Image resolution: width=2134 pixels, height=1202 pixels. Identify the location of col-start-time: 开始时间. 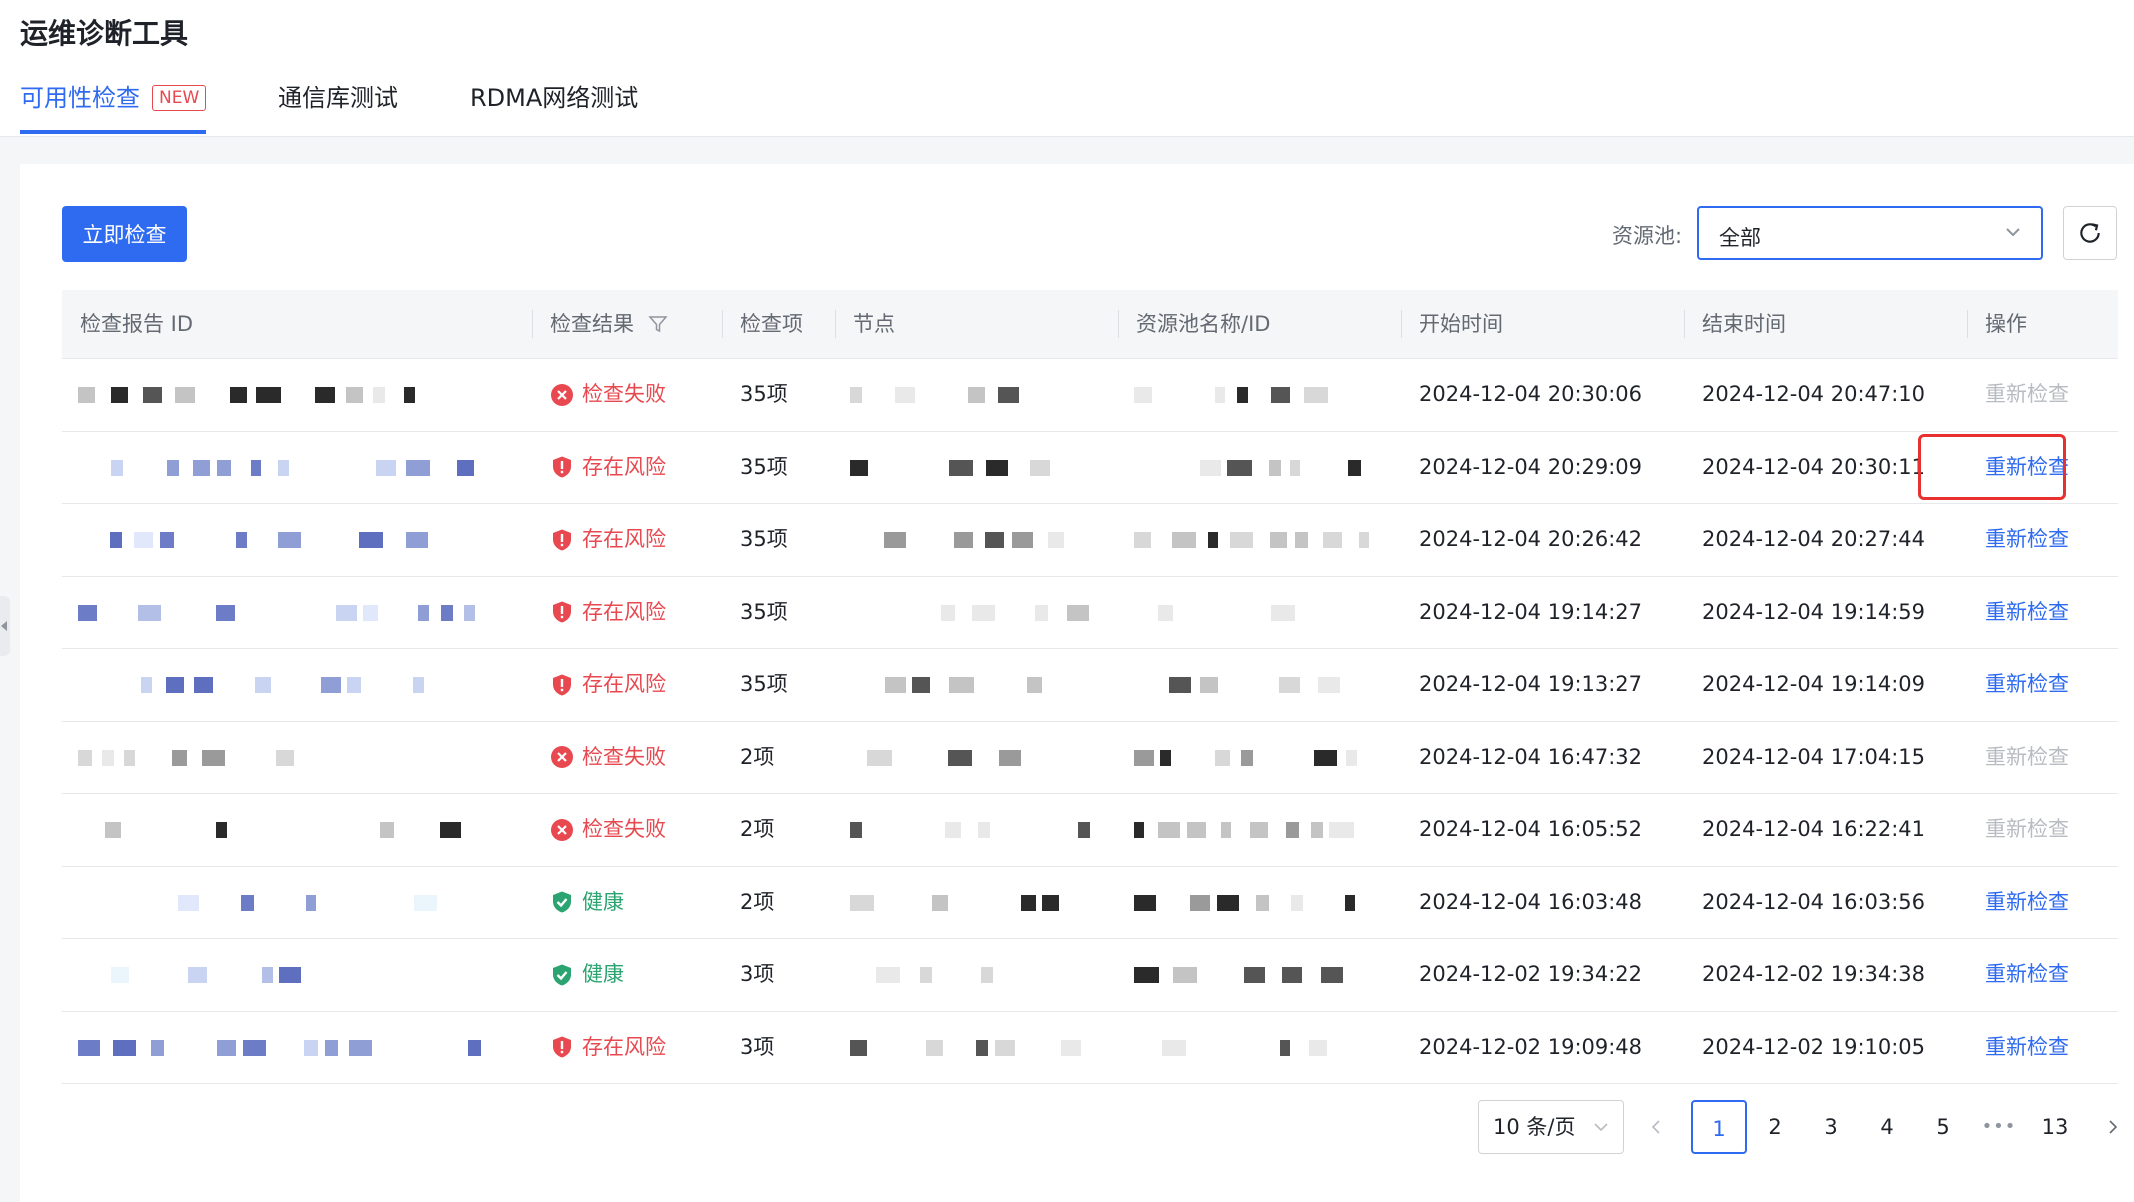
(1542, 324).